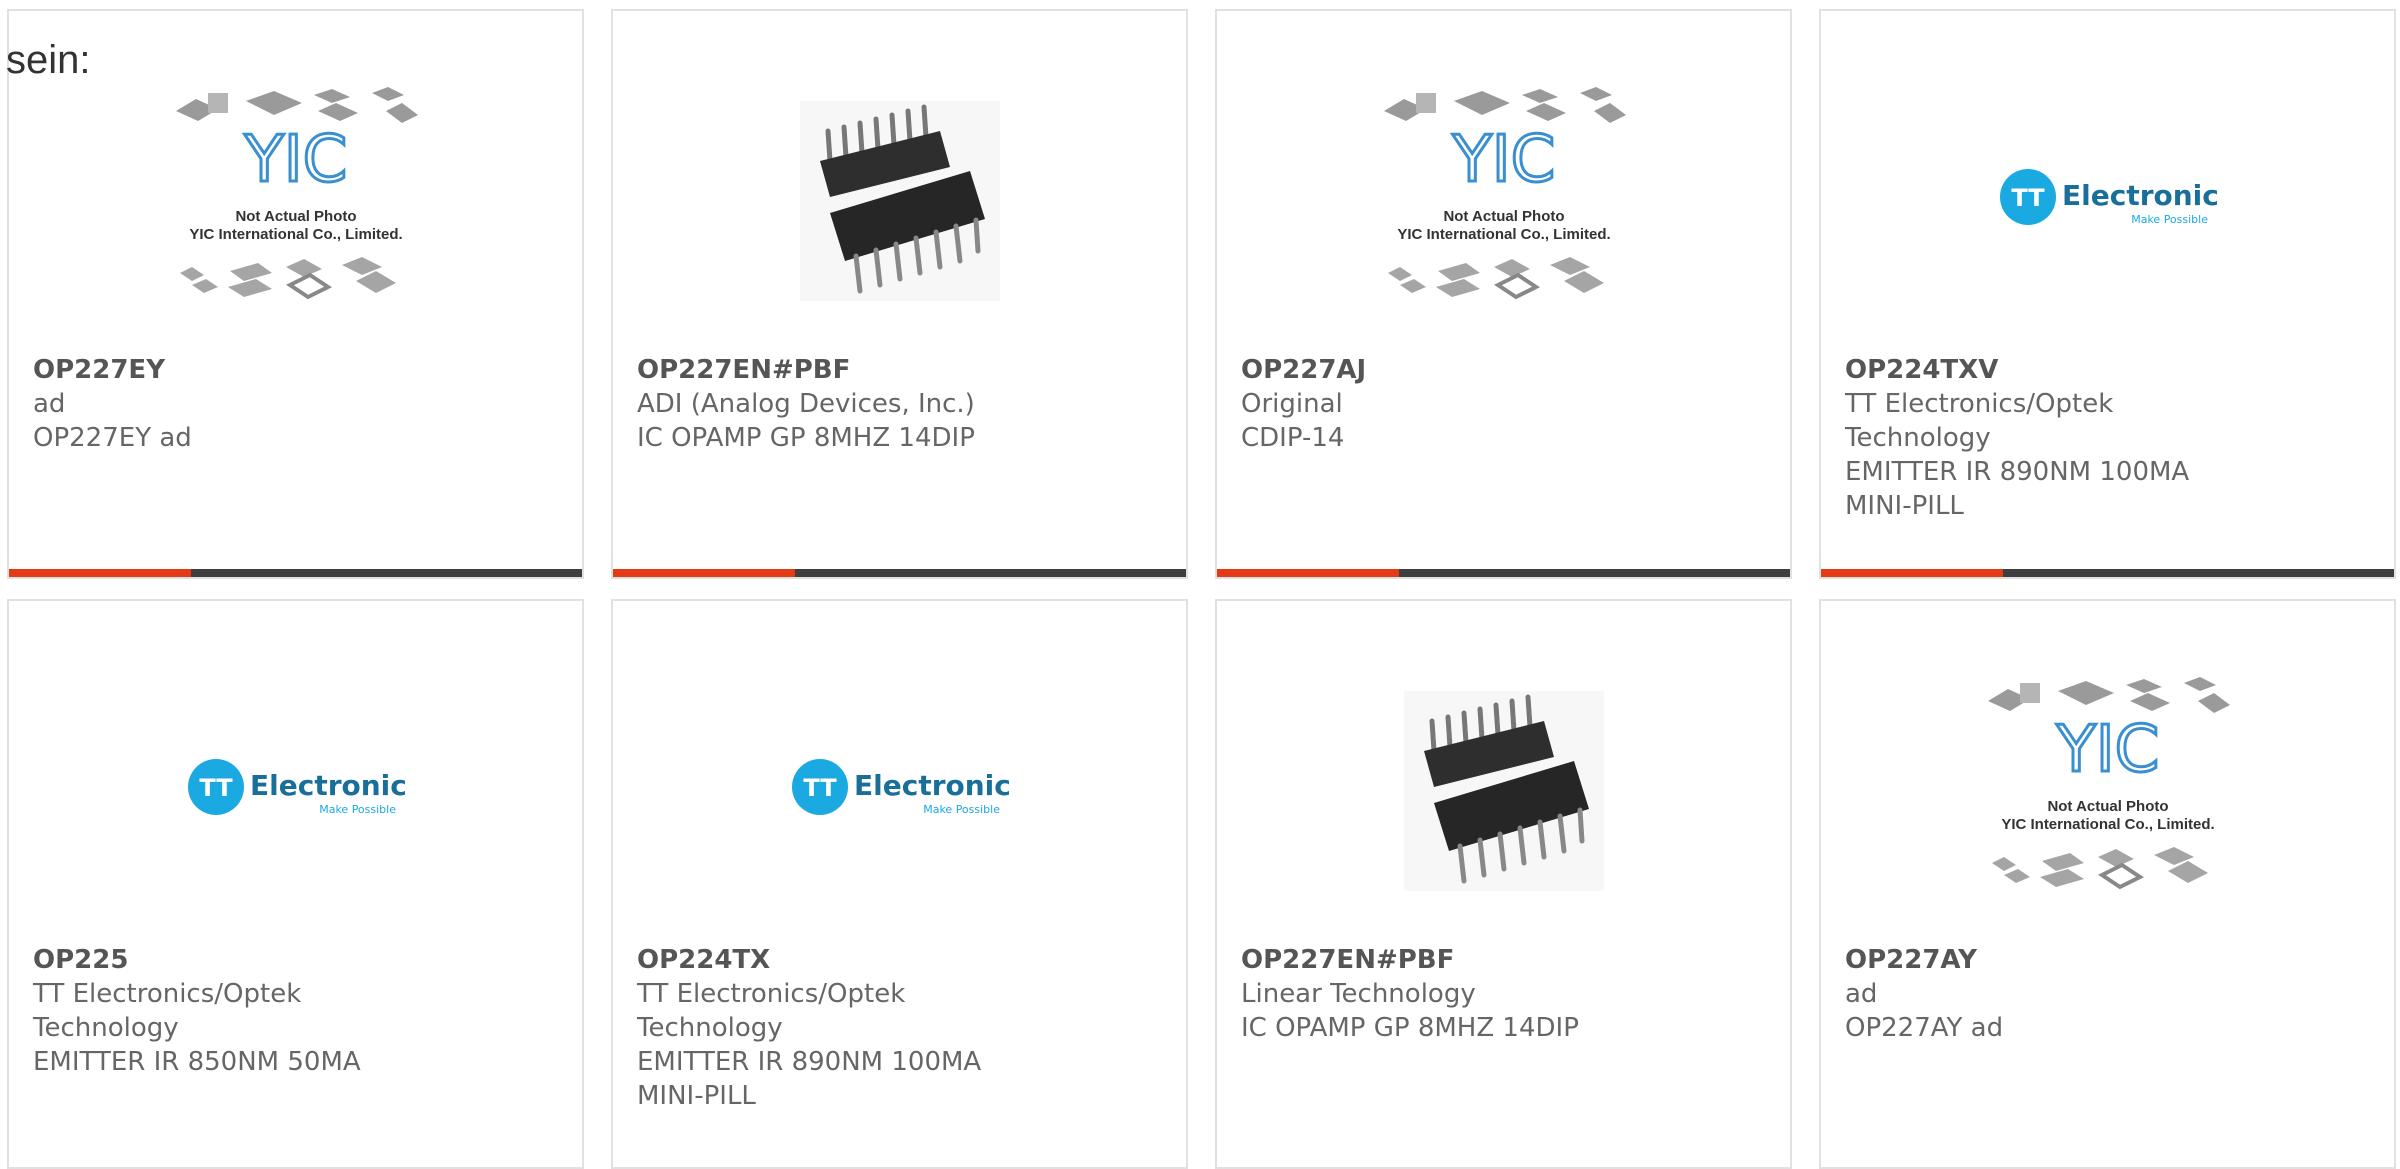 The image size is (2400, 1169). What do you see at coordinates (197, 1062) in the screenshot?
I see `product-description: EMITTER IR 850NM 50MA` at bounding box center [197, 1062].